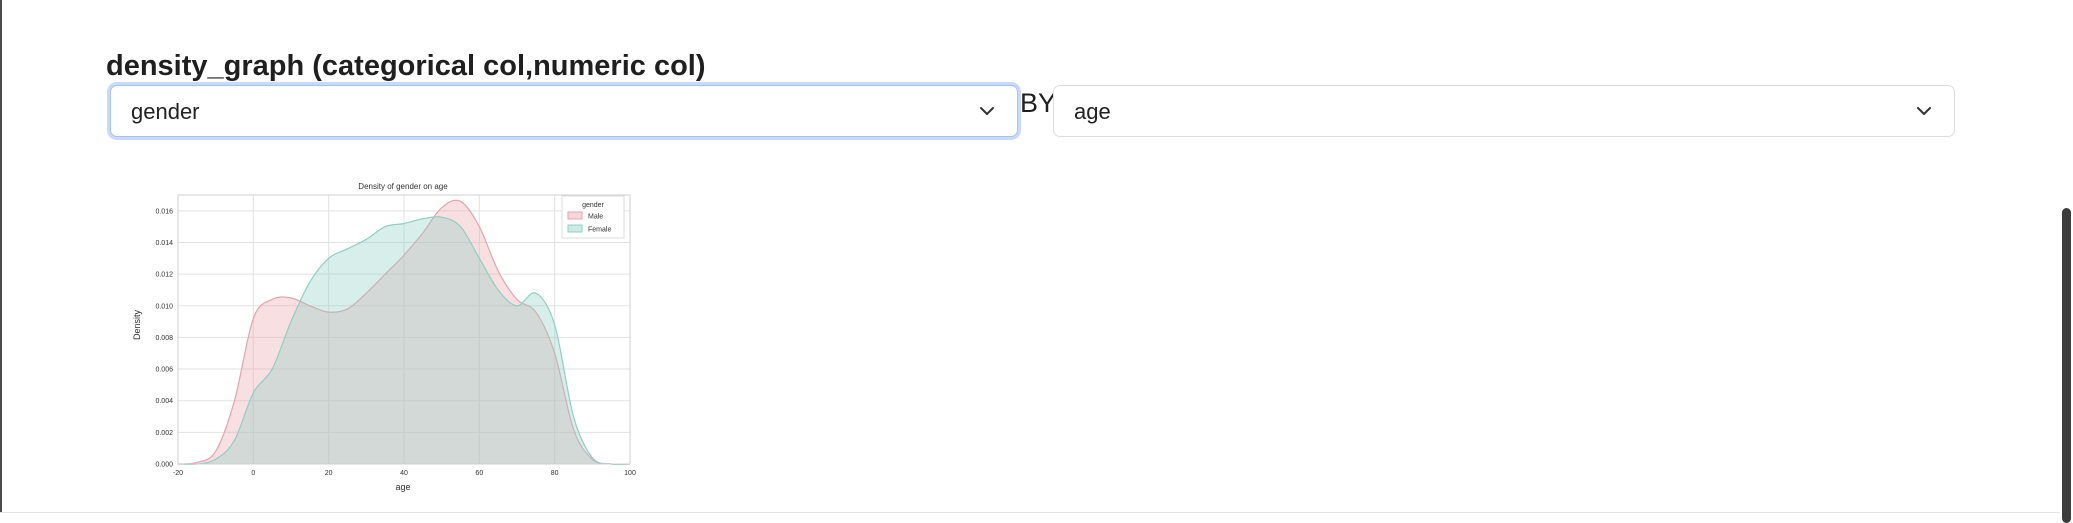  Describe the element at coordinates (2066, 365) in the screenshot. I see `scrollbar-thumb` at that location.